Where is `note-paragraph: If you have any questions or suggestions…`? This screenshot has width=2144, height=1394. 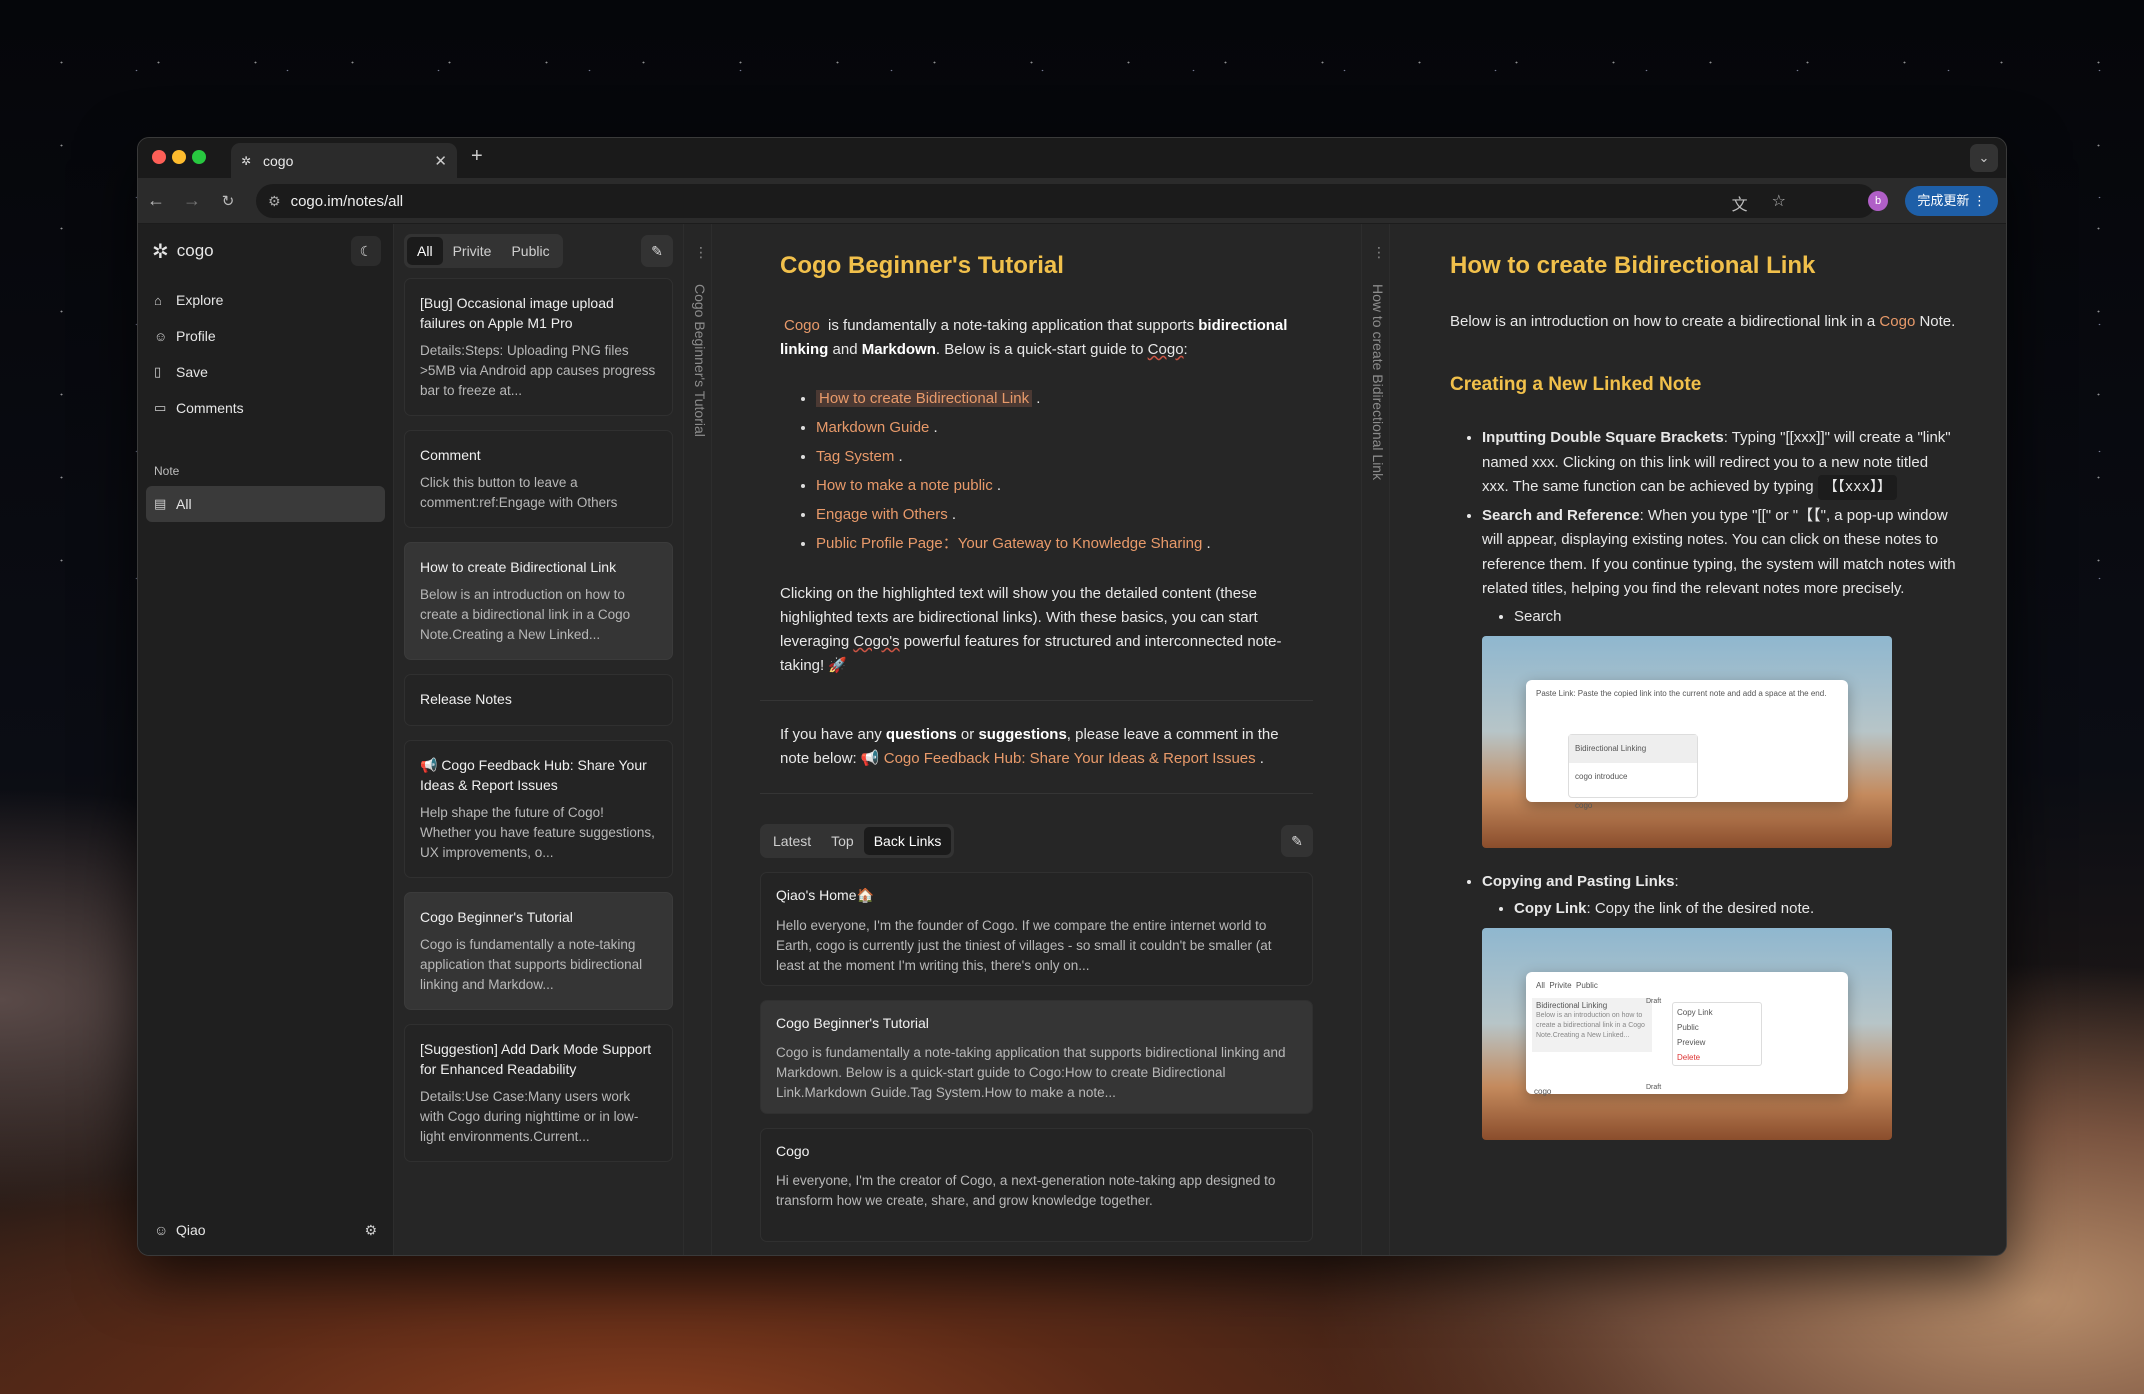
note-paragraph: If you have any questions or suggestions… is located at coordinates (1029, 746).